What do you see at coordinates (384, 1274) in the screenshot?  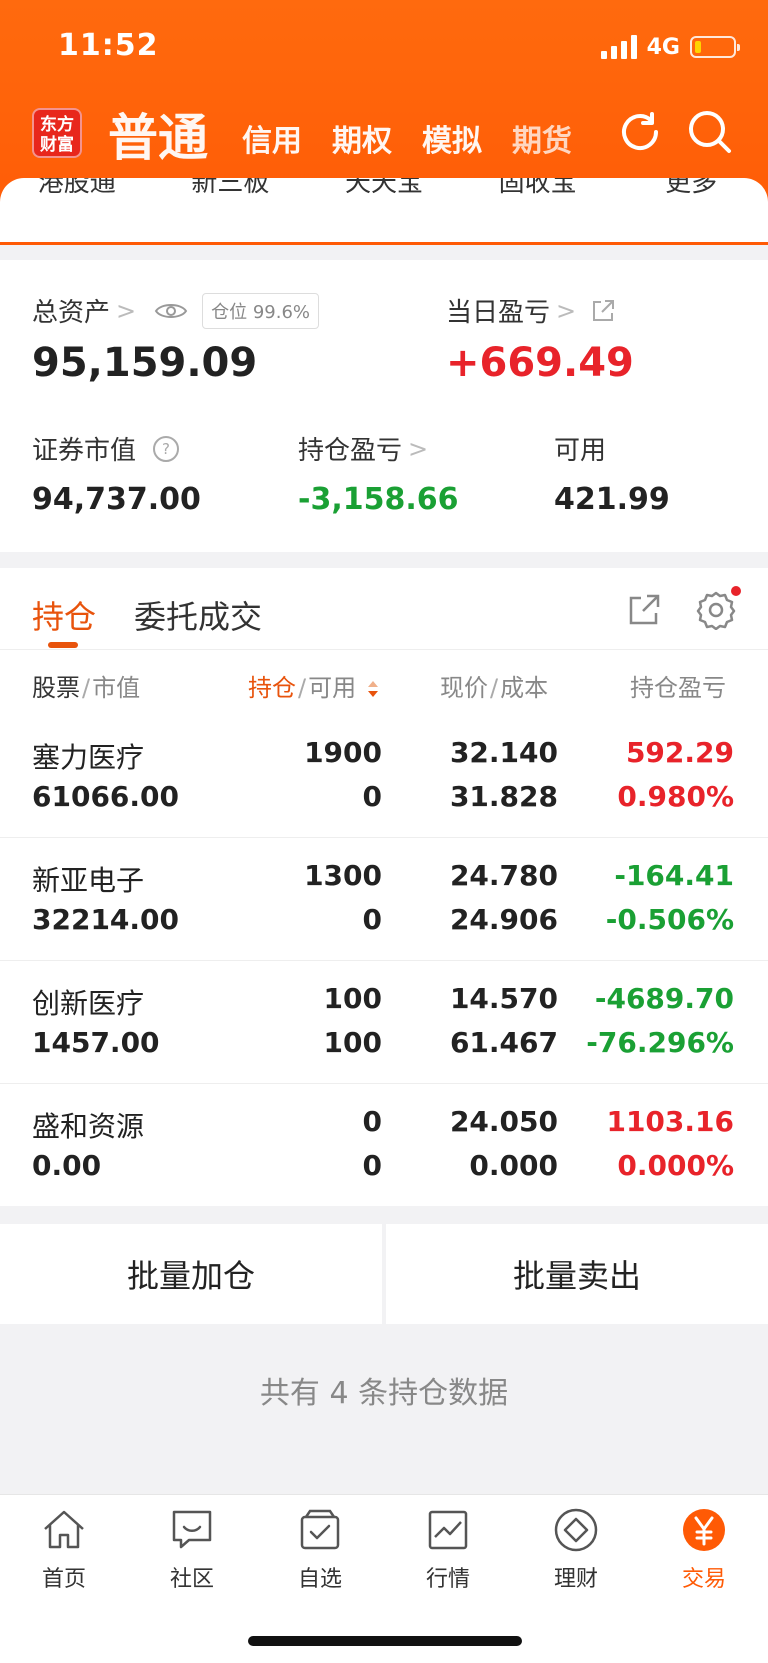 I see `batch-actions: 批量加仓 批量卖出` at bounding box center [384, 1274].